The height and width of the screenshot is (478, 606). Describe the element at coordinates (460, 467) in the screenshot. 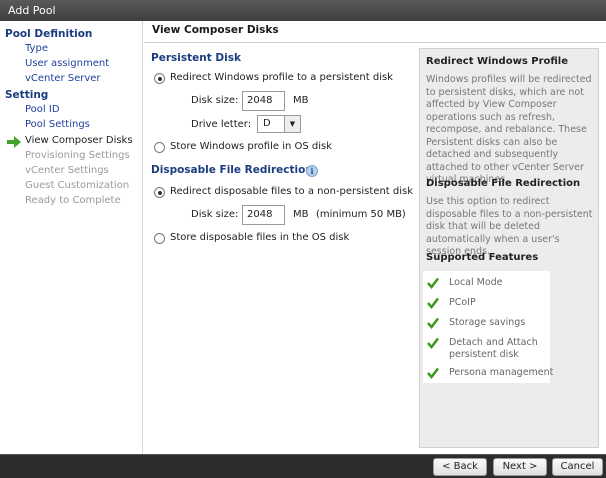

I see `back-button: < Back` at that location.